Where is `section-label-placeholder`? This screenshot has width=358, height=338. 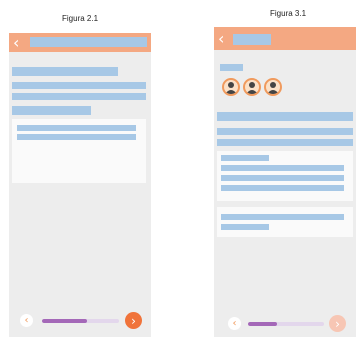 section-label-placeholder is located at coordinates (231, 67).